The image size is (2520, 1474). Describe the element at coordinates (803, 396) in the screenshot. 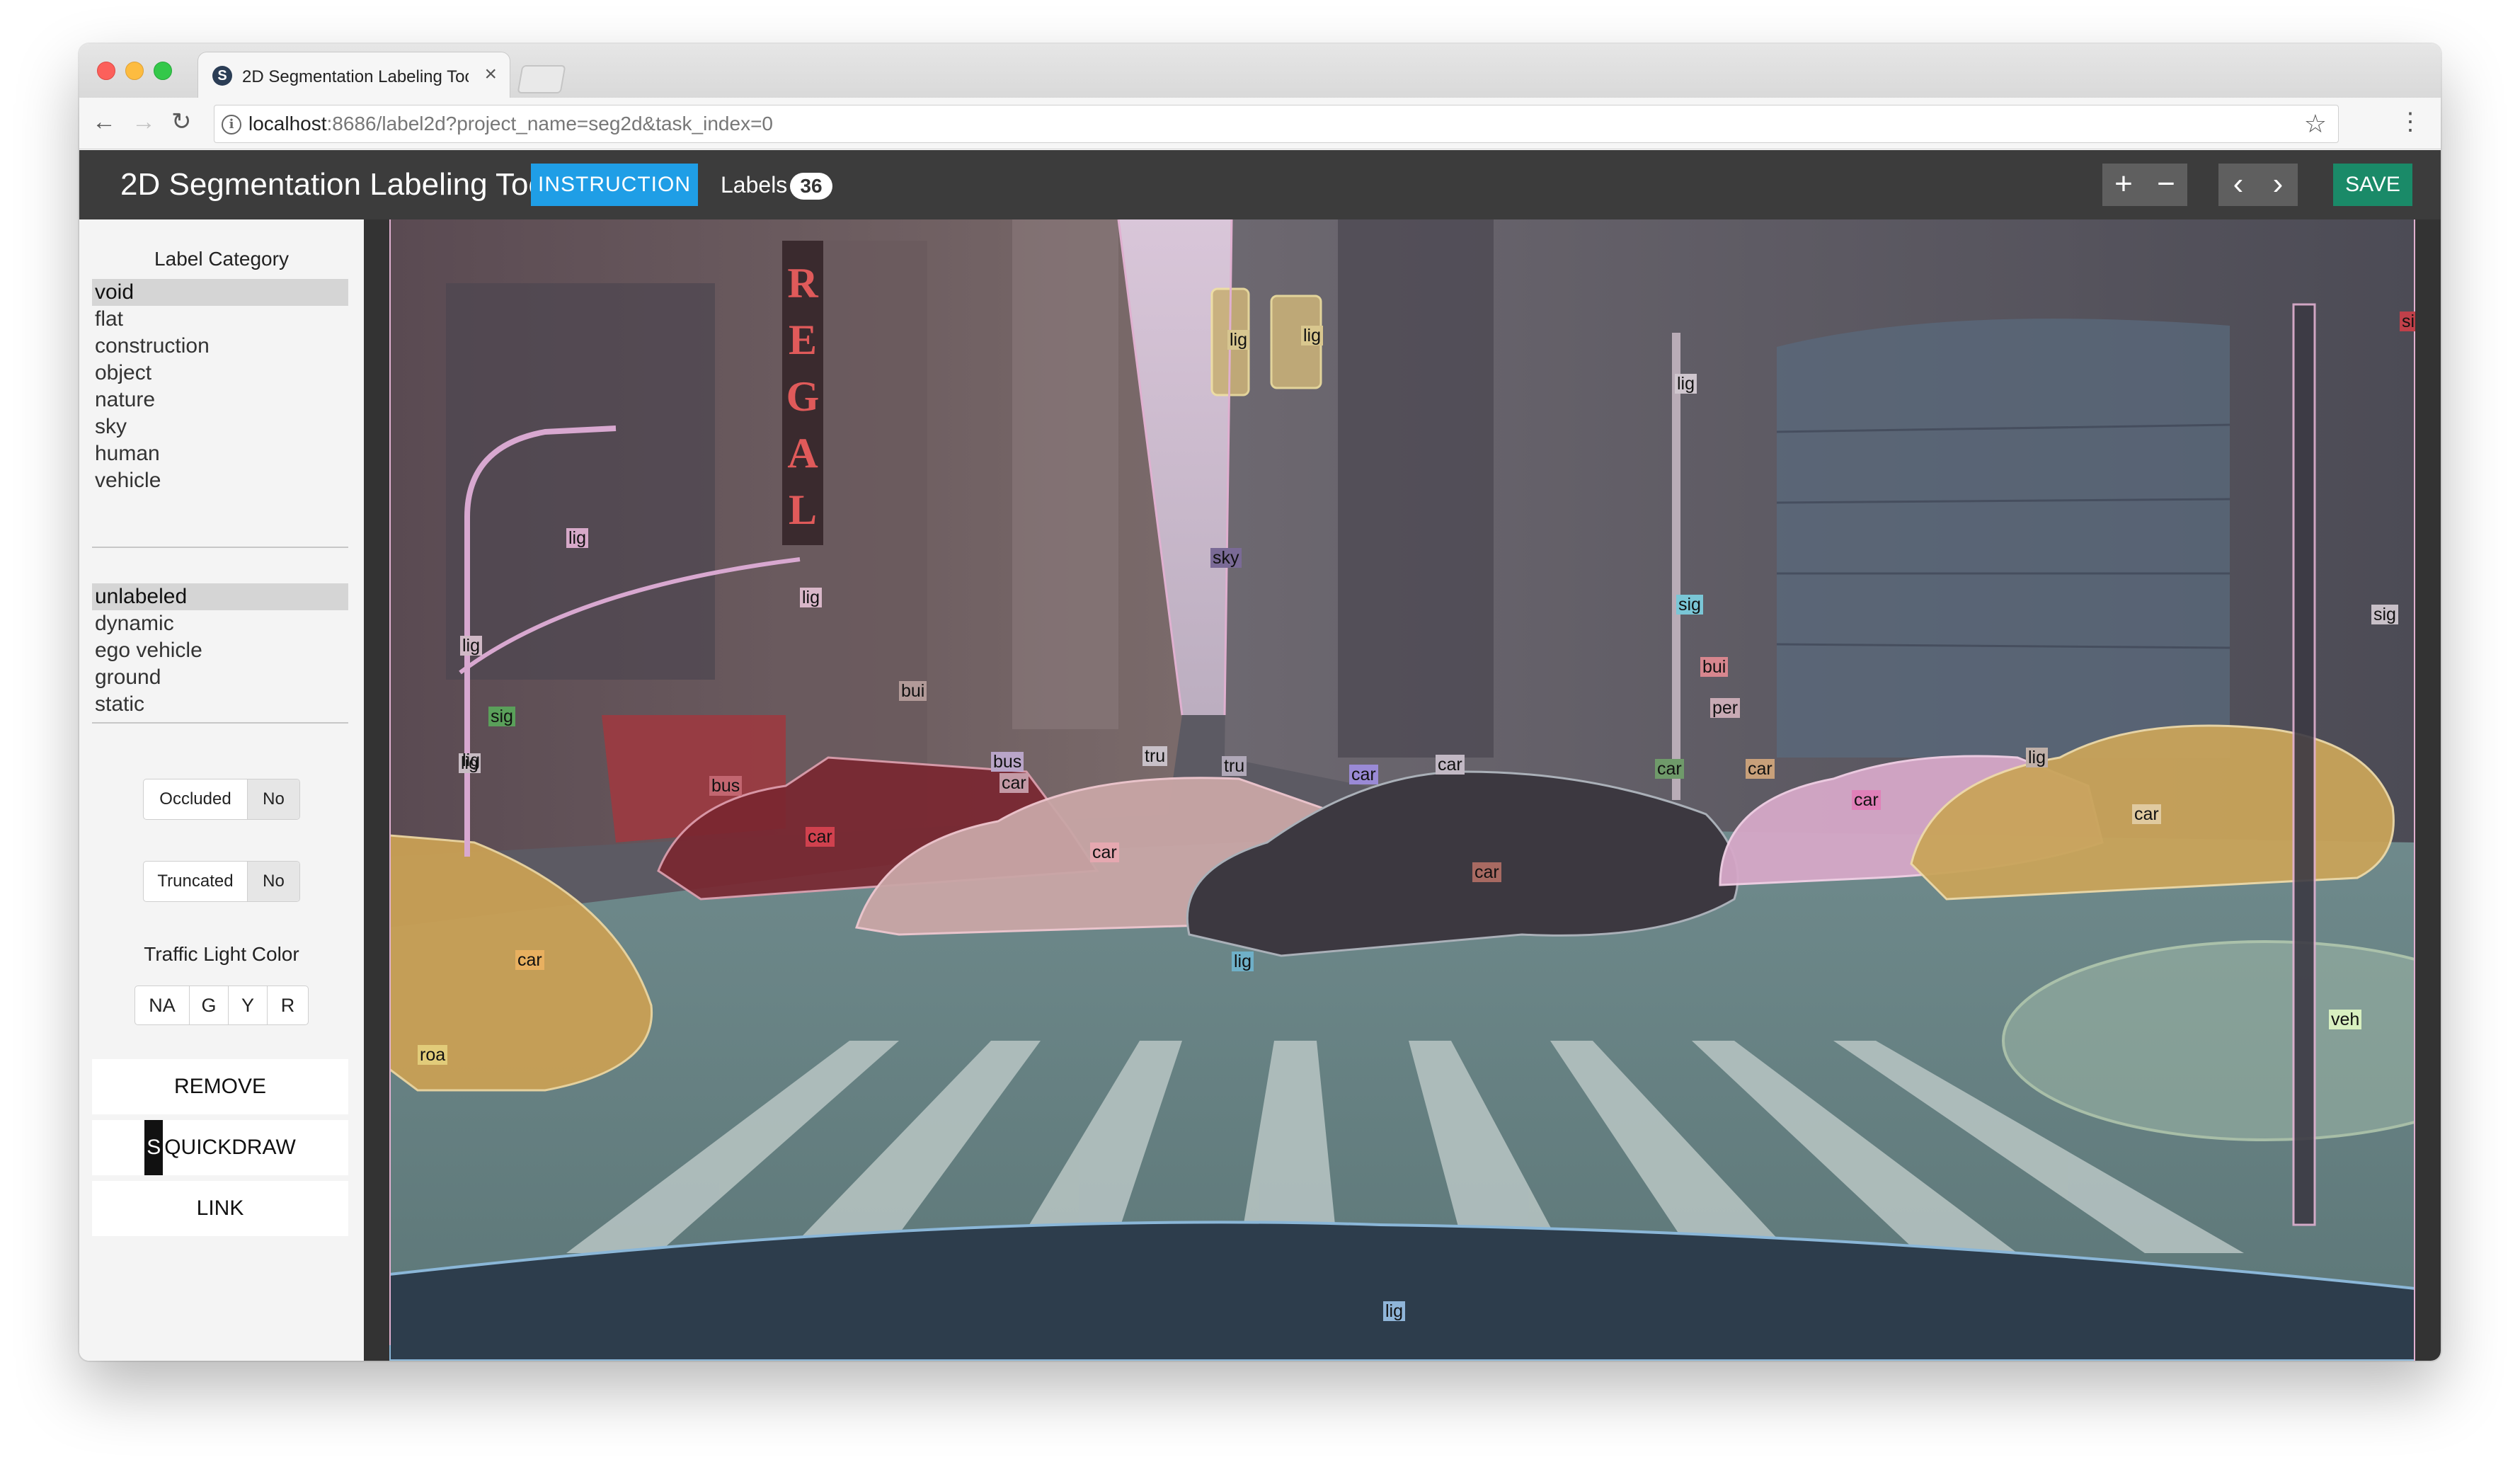

I see `svg-text: G` at that location.